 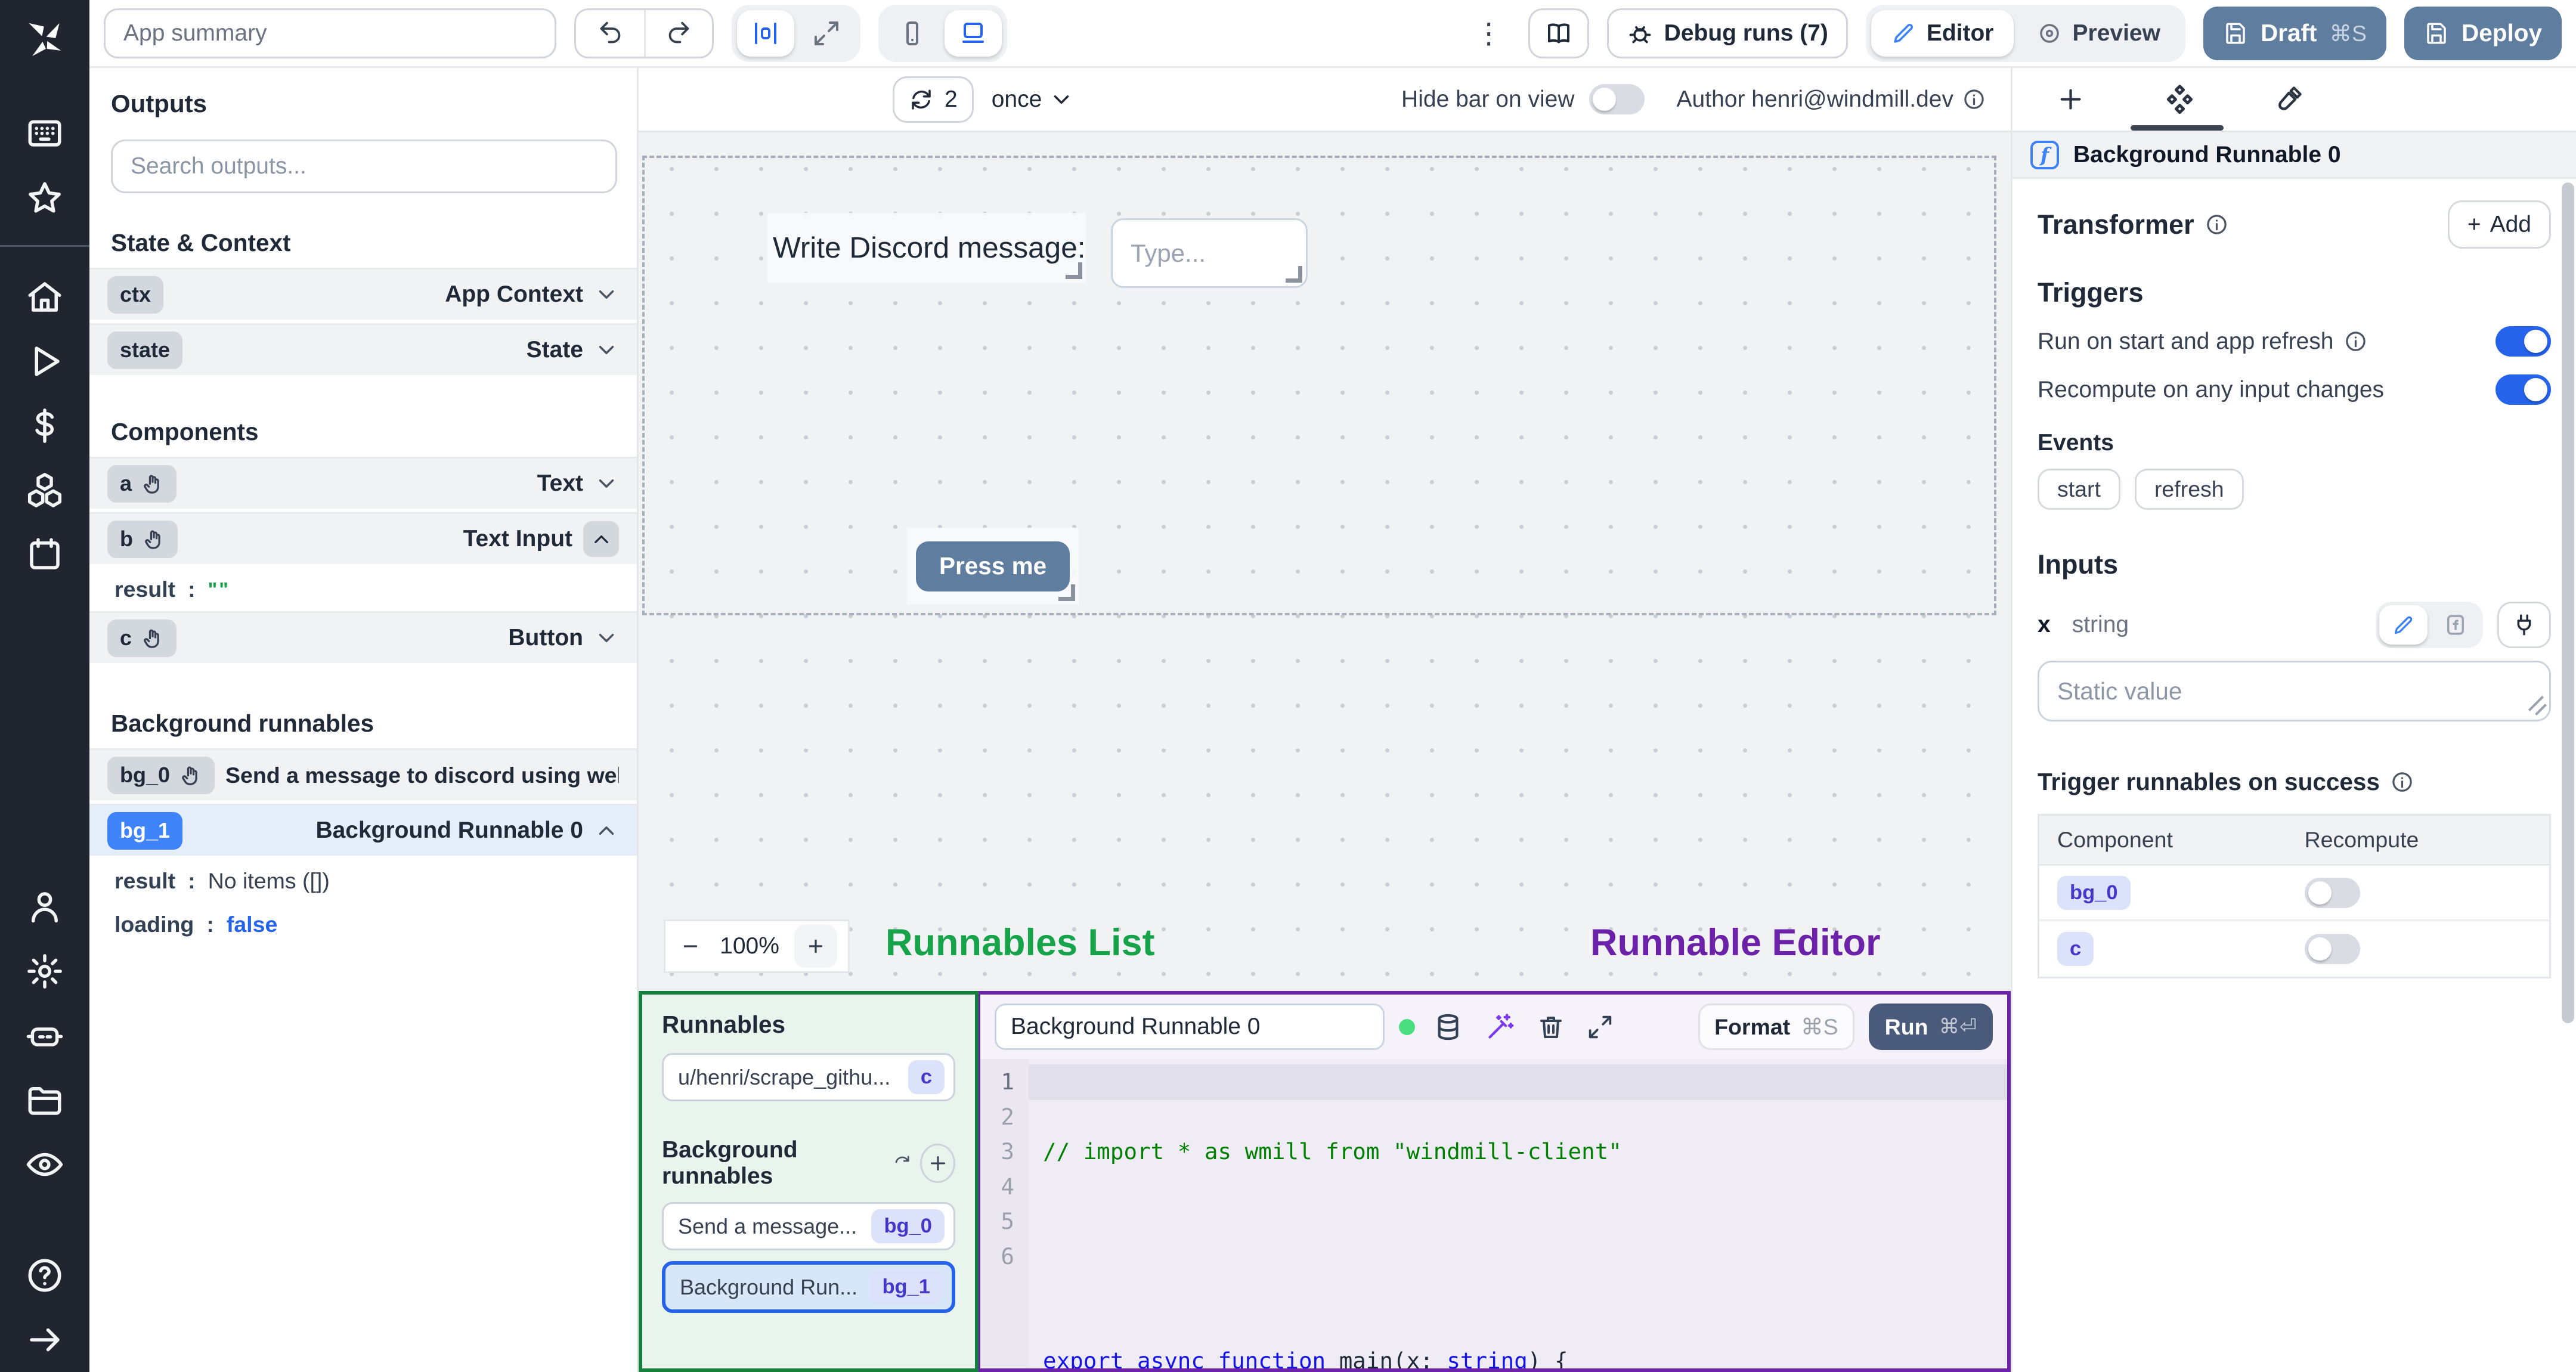 I want to click on settings-gear-icon, so click(x=44, y=971).